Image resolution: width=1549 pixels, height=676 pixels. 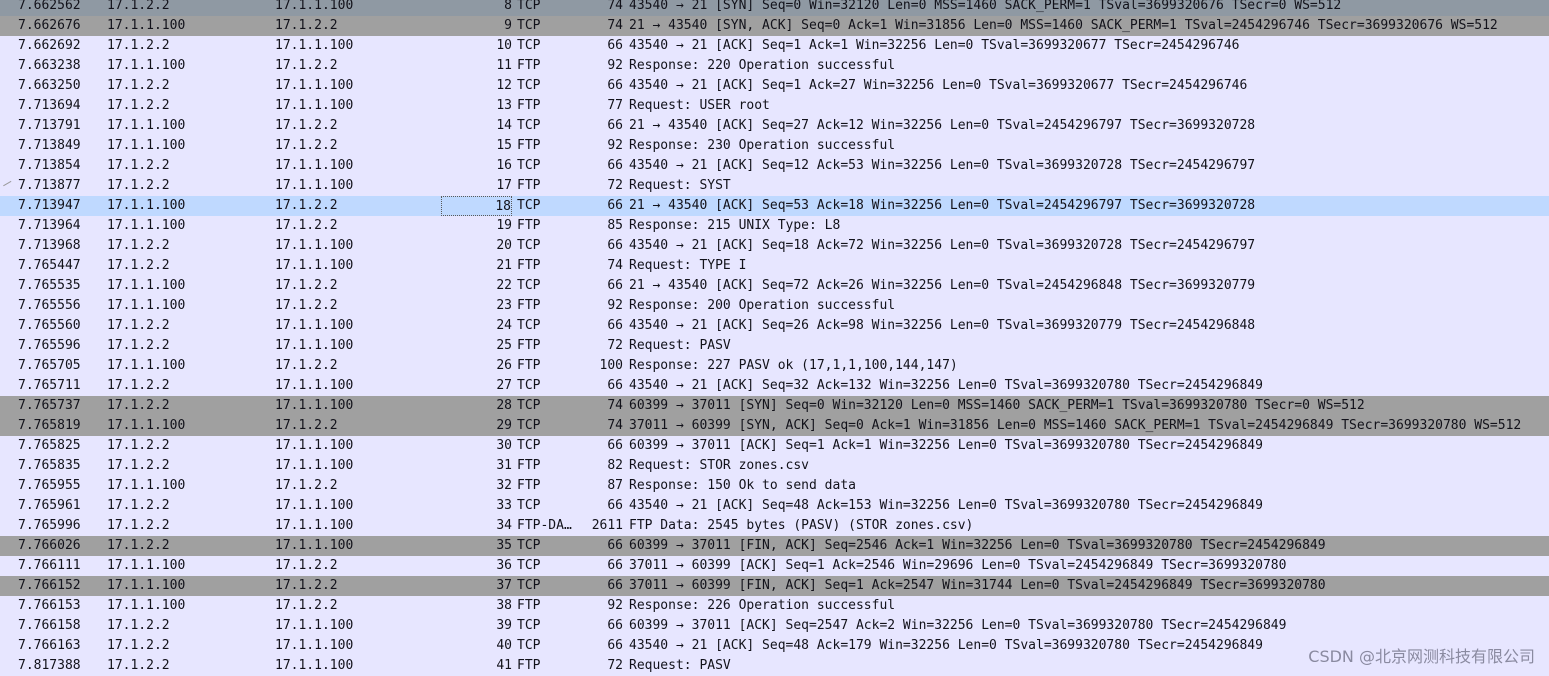 I want to click on time-cell: 7.713968, so click(x=49, y=245).